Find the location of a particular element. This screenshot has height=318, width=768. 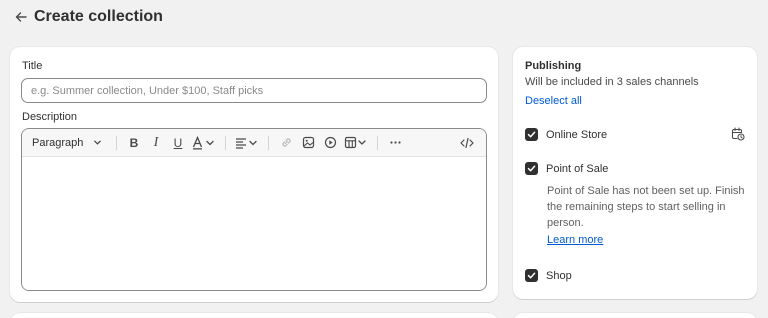

underline-button: U is located at coordinates (178, 143).